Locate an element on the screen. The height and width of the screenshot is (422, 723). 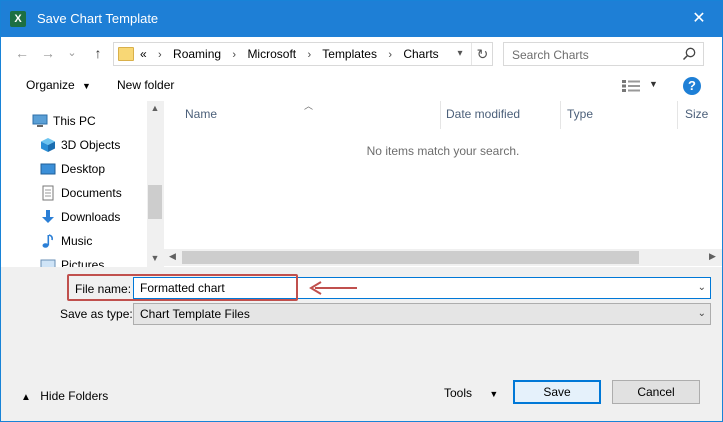
empty-folder-message: No items match your search. is located at coordinates (443, 151).